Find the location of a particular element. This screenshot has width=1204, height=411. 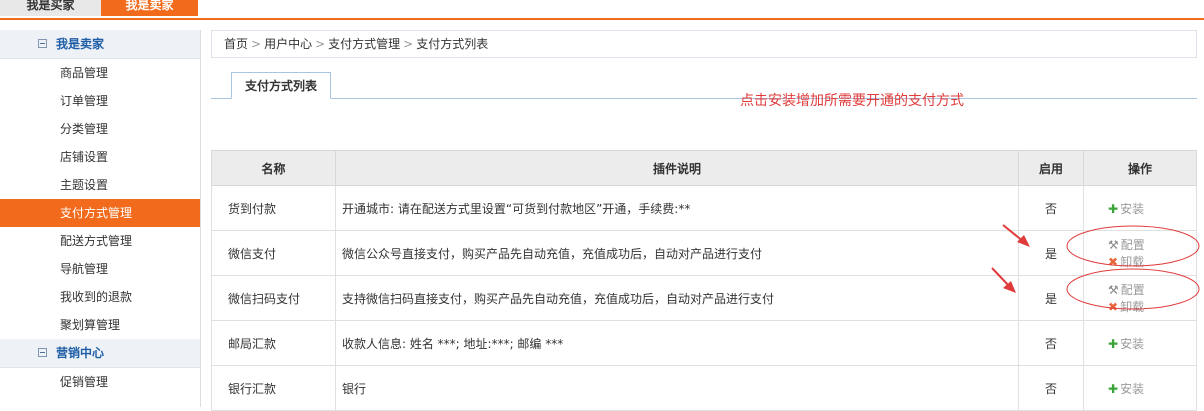

table-header-row: 名称 插件说明 启用 操作 is located at coordinates (704, 168).